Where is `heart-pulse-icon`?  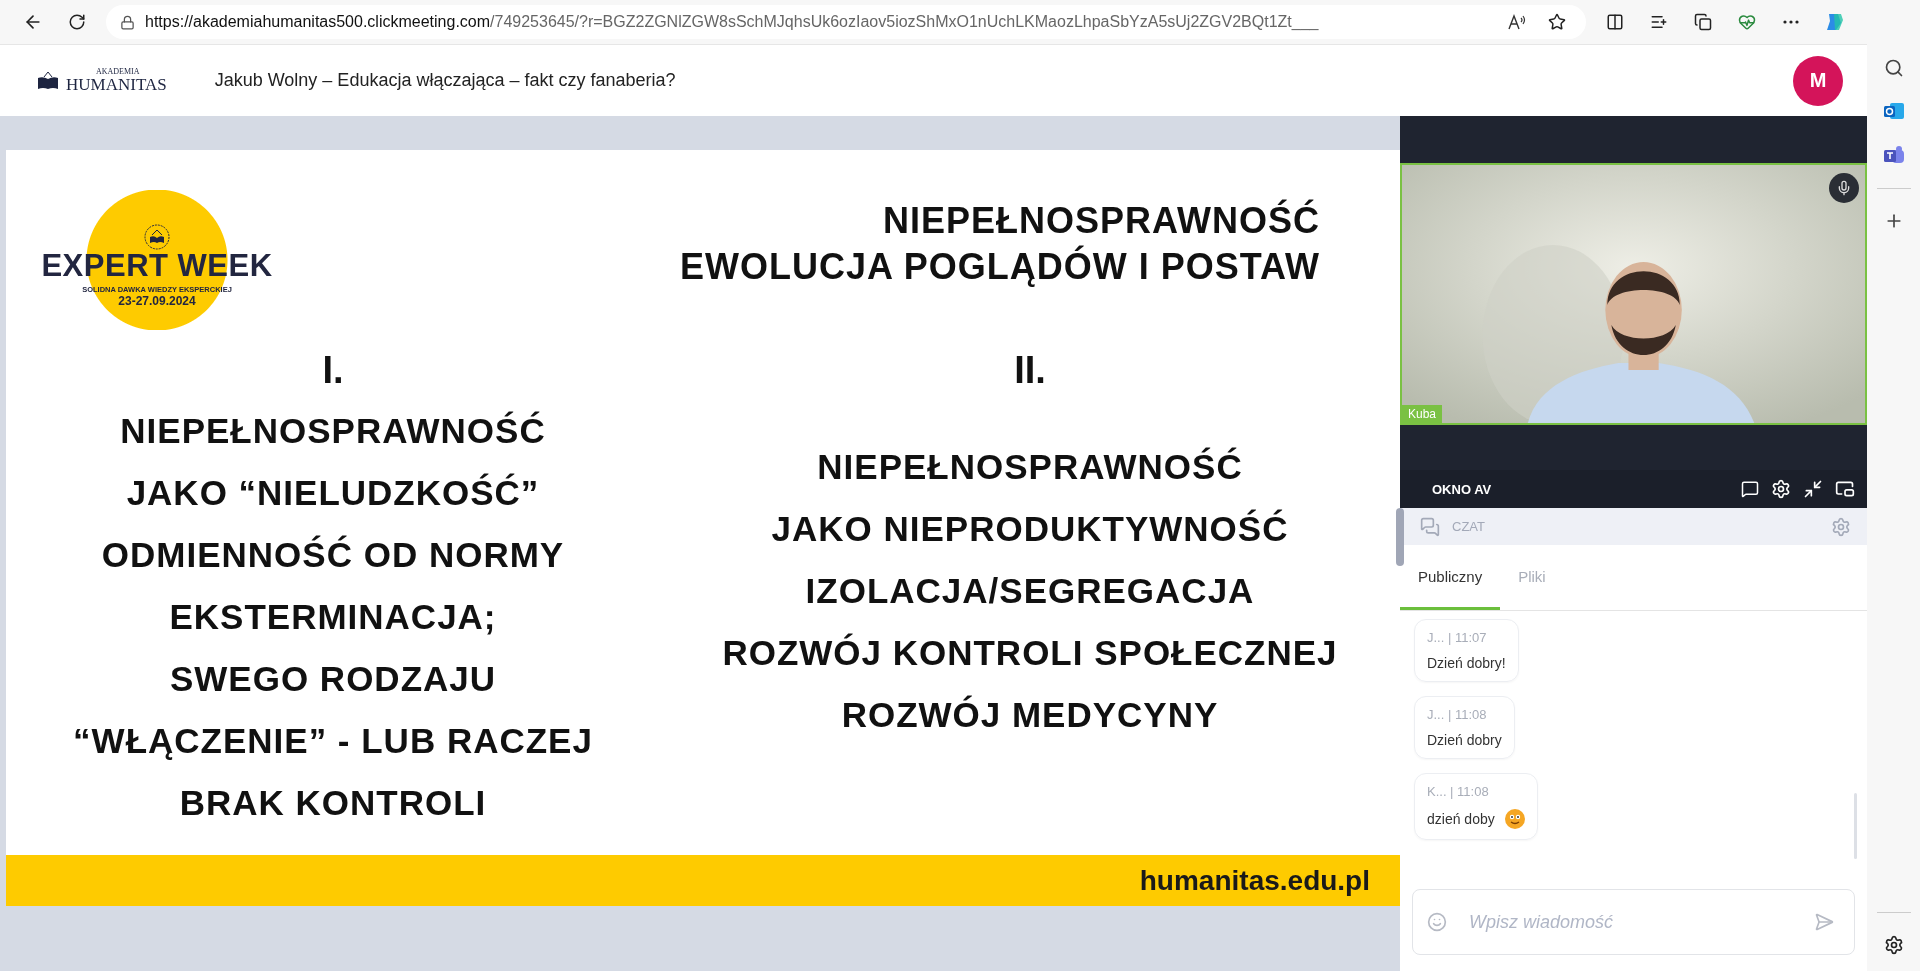
heart-pulse-icon is located at coordinates (1747, 22).